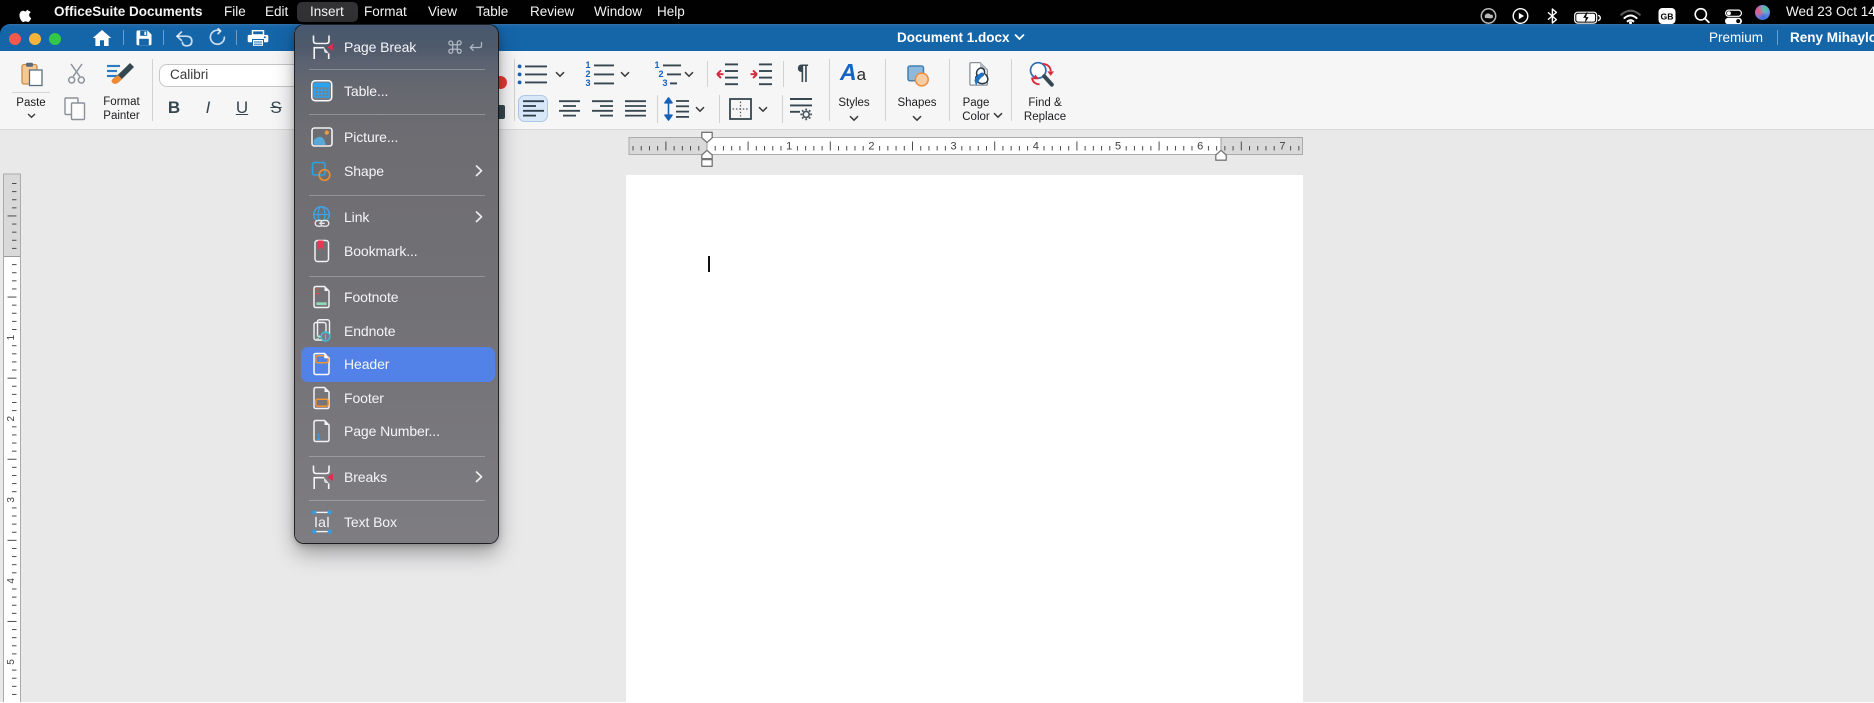  Describe the element at coordinates (1667, 17) in the screenshot. I see `svg-text: GB` at that location.